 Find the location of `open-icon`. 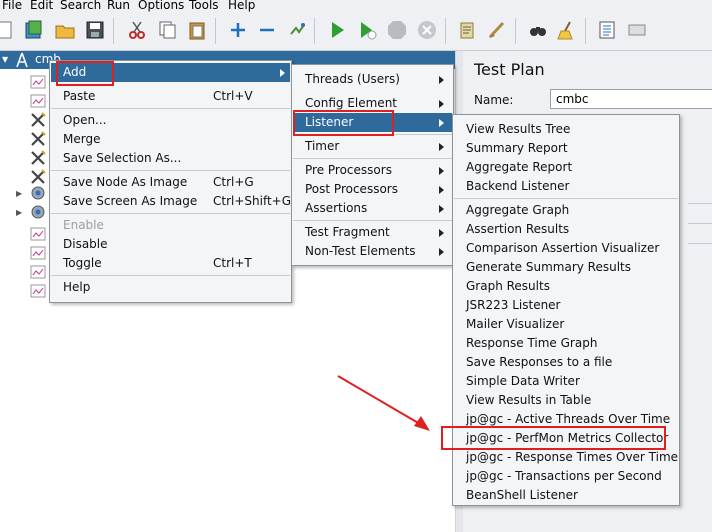

open-icon is located at coordinates (65, 30).